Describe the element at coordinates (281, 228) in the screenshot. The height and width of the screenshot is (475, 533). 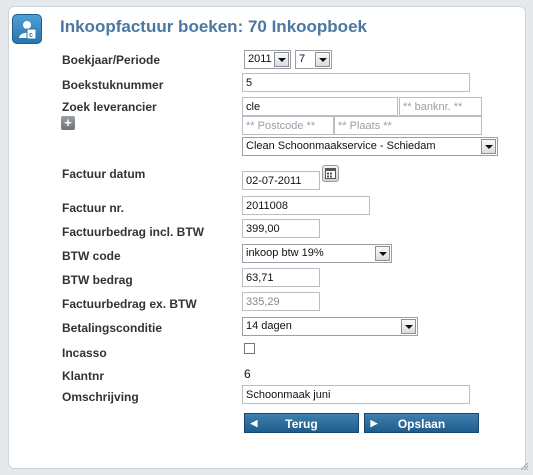
I see `bedrag-incl-field` at that location.